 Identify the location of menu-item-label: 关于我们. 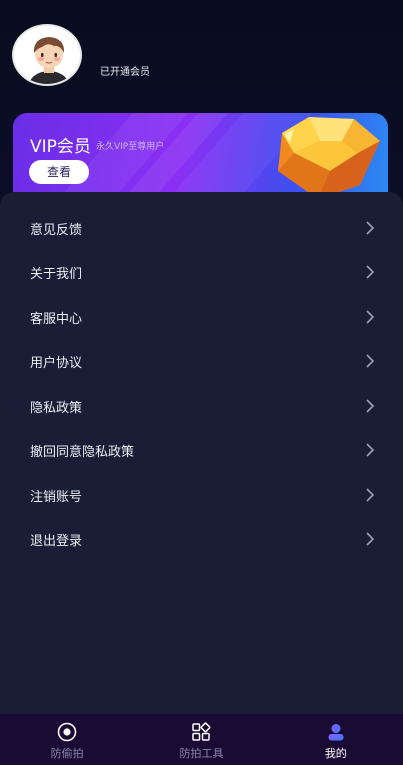
(56, 274).